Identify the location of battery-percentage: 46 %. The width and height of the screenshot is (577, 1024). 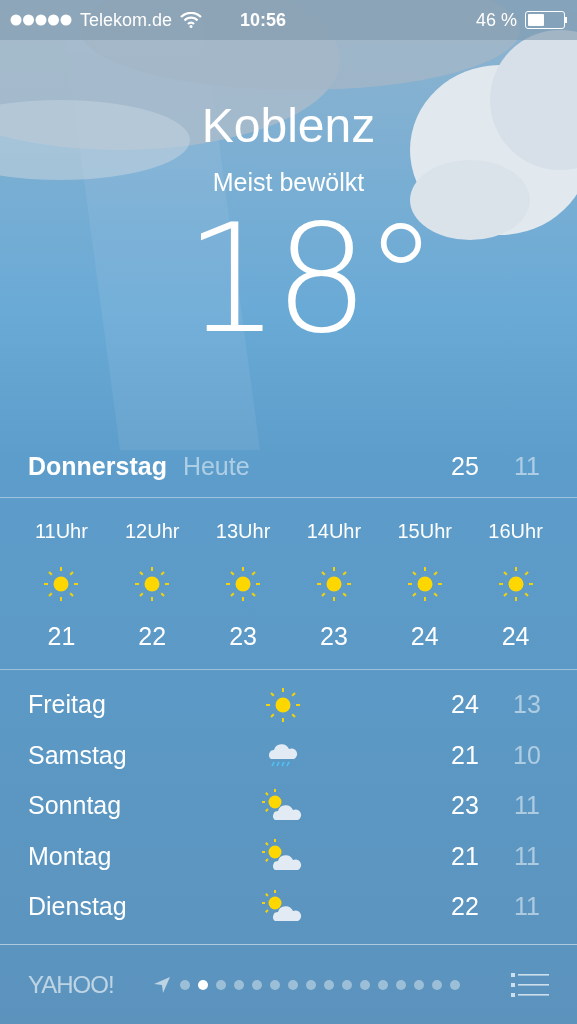
(496, 20).